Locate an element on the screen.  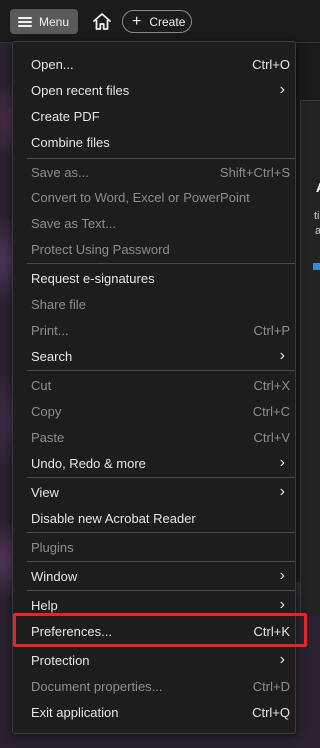
menu-item-shortcut: Ctrl+P is located at coordinates (271, 330).